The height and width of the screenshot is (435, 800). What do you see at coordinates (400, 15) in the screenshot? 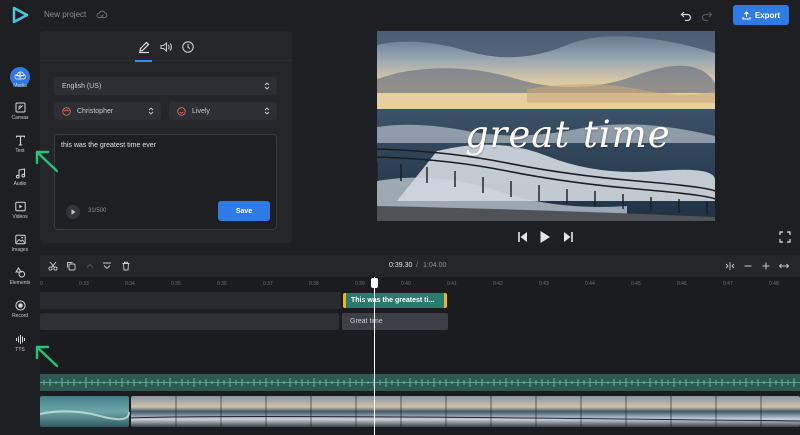
I see `top-bar: New project Export` at bounding box center [400, 15].